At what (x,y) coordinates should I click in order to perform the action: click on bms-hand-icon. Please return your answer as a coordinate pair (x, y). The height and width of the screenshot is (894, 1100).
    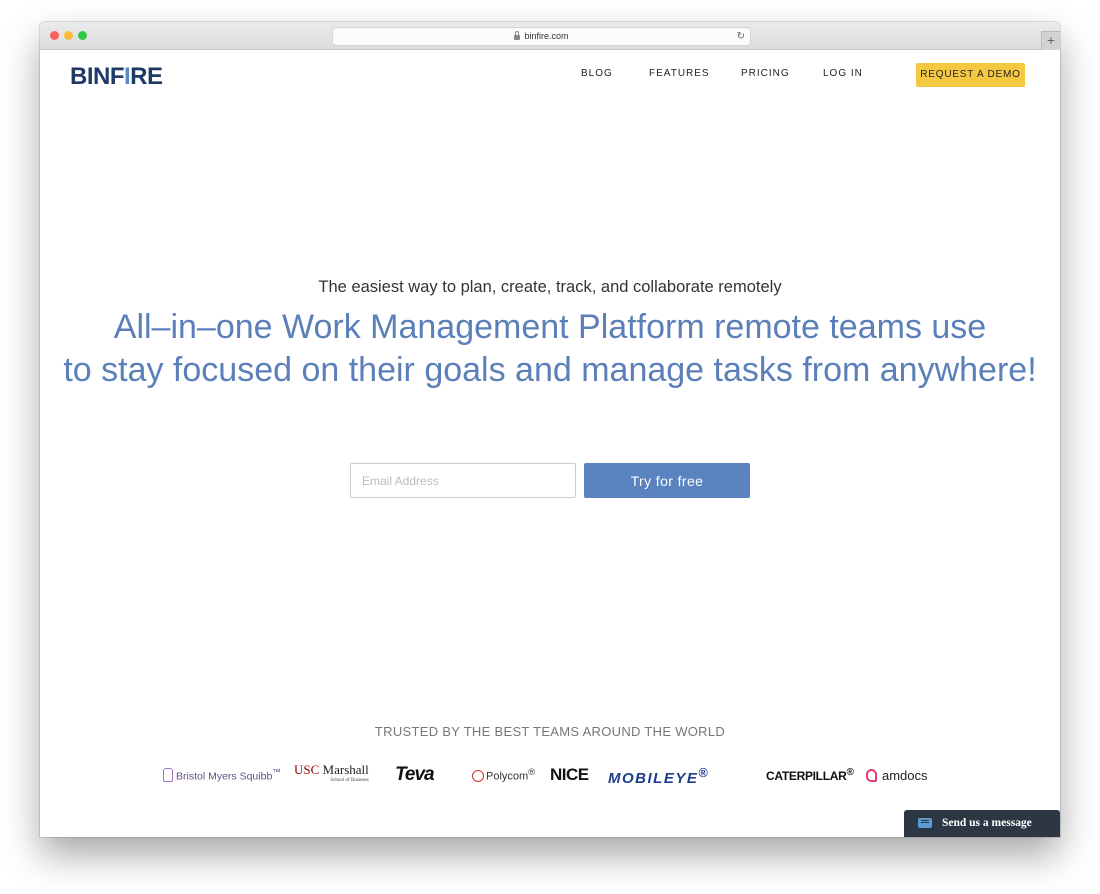
    Looking at the image, I should click on (168, 774).